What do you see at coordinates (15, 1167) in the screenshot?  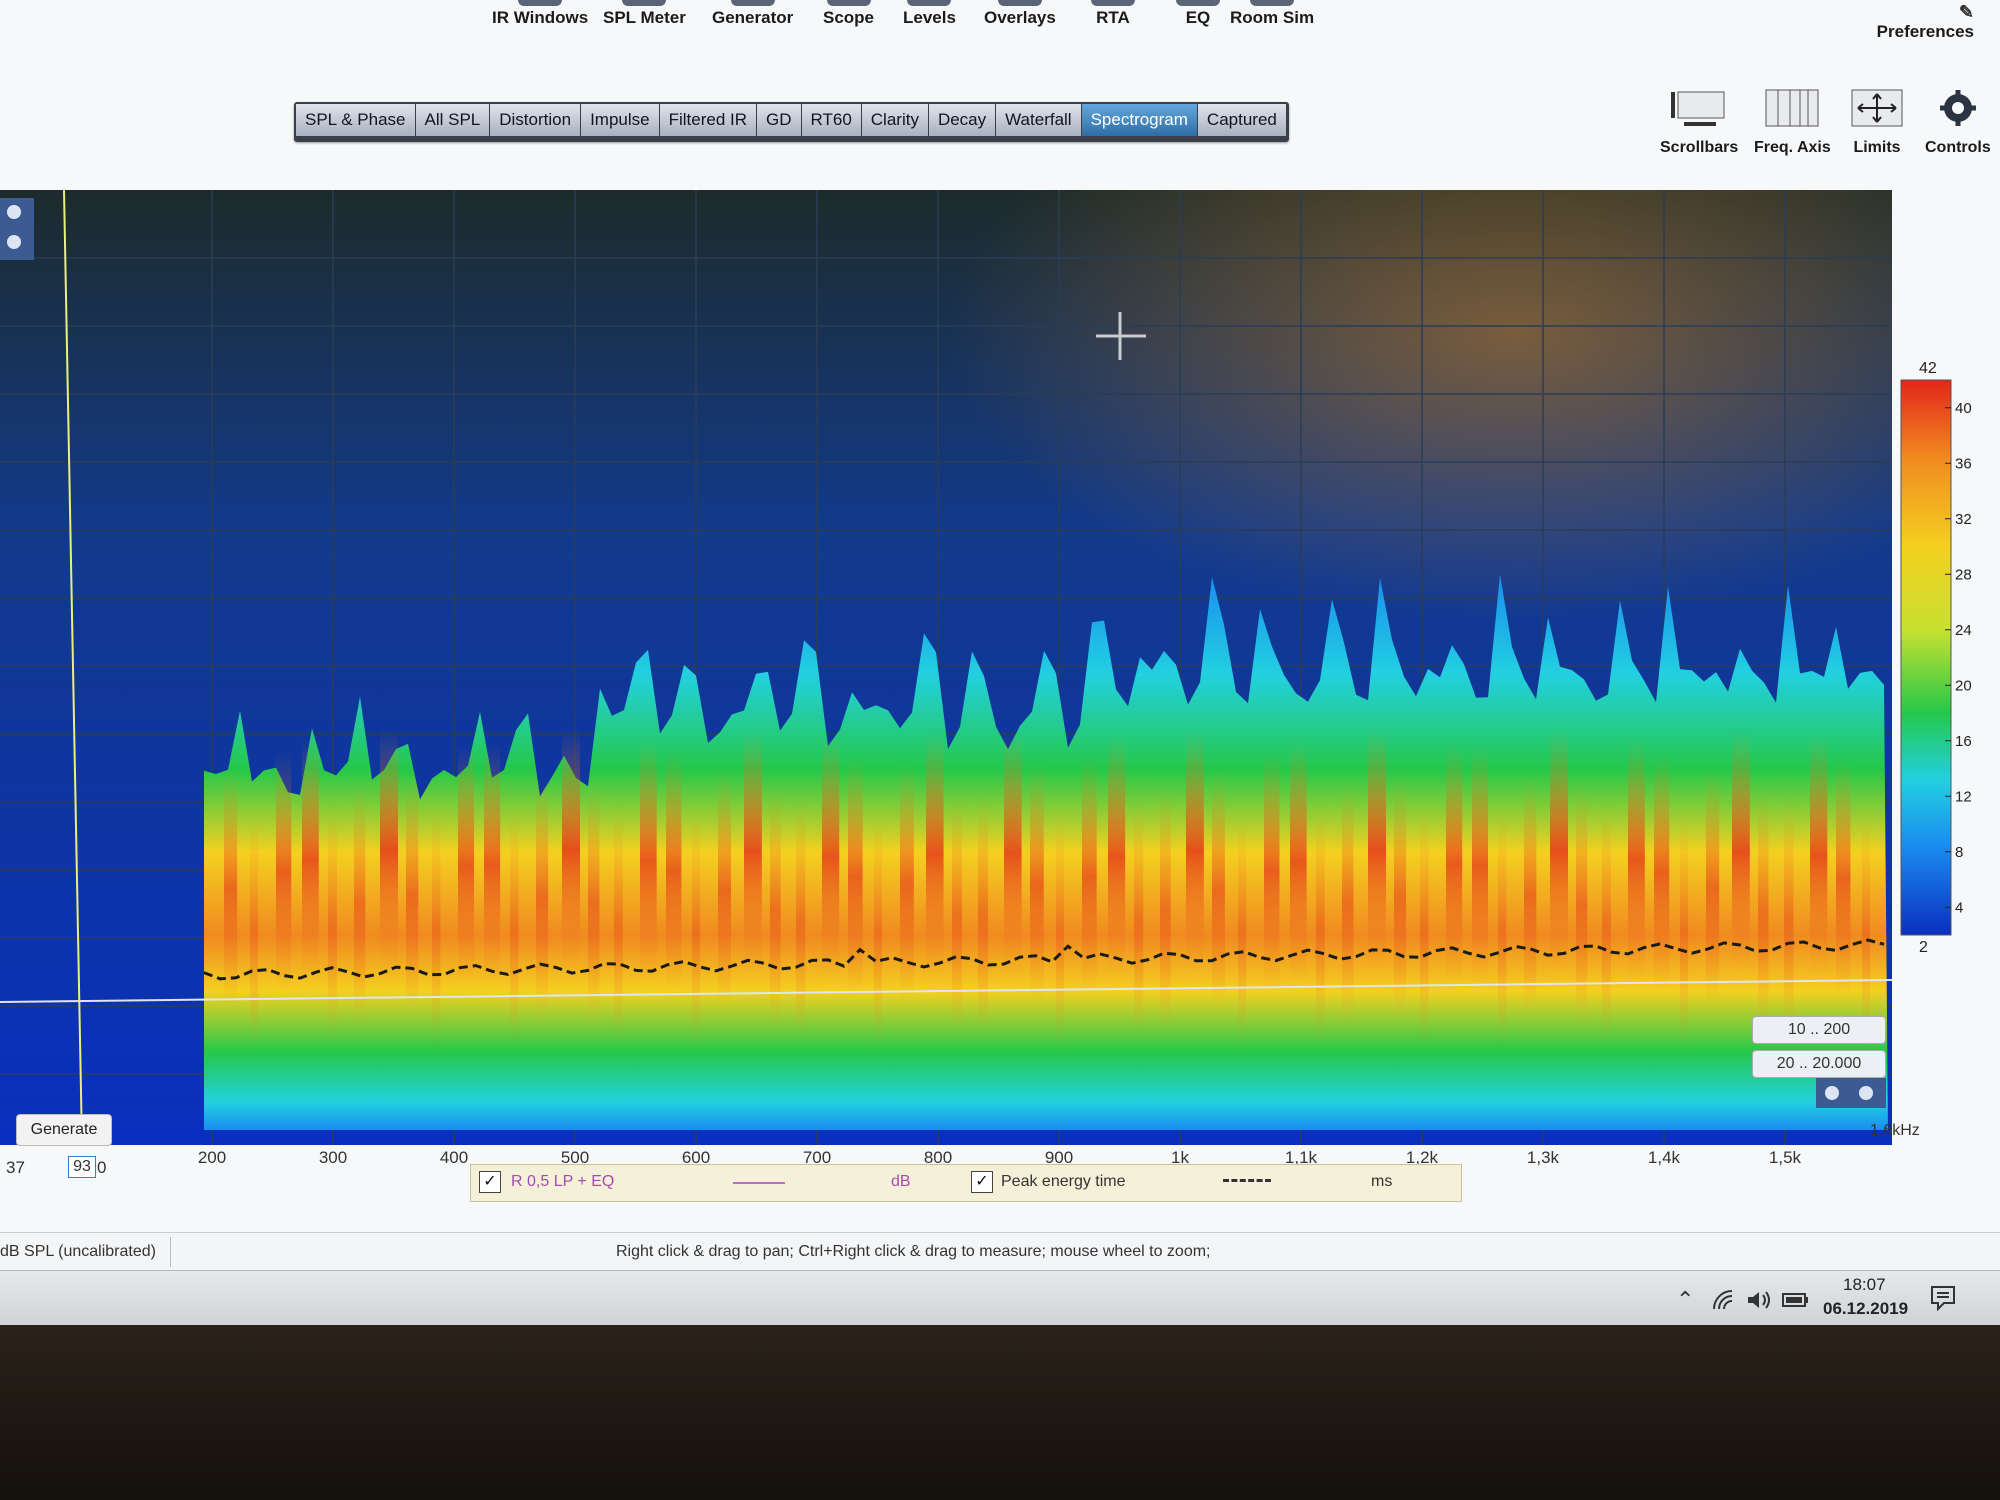 I see `x-min-label: 37` at bounding box center [15, 1167].